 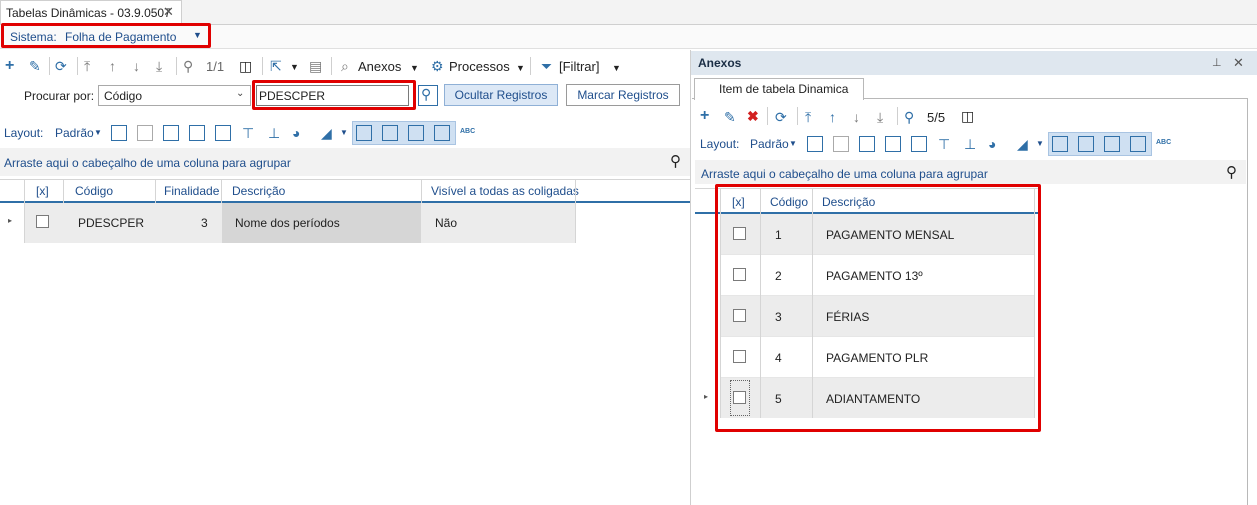 What do you see at coordinates (579, 66) in the screenshot?
I see `filter-menu: [Filtrar]` at bounding box center [579, 66].